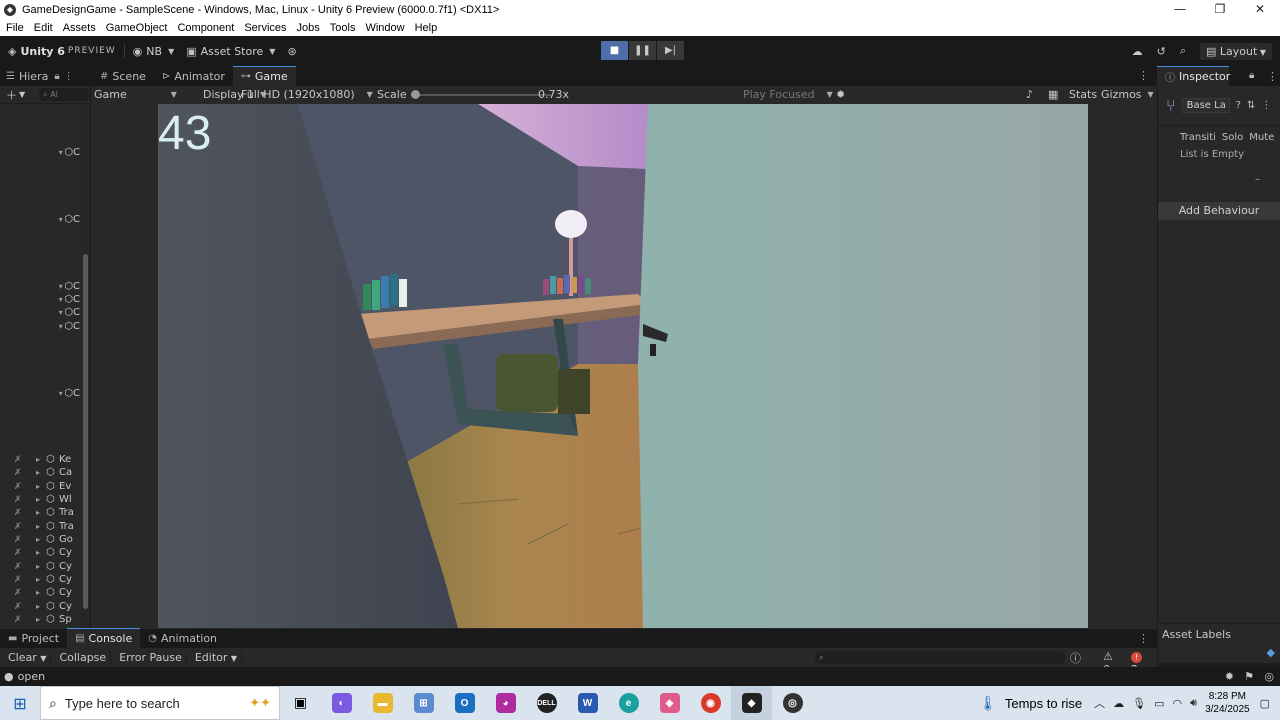 Image resolution: width=1280 pixels, height=720 pixels. I want to click on step-button: ▶|, so click(670, 50).